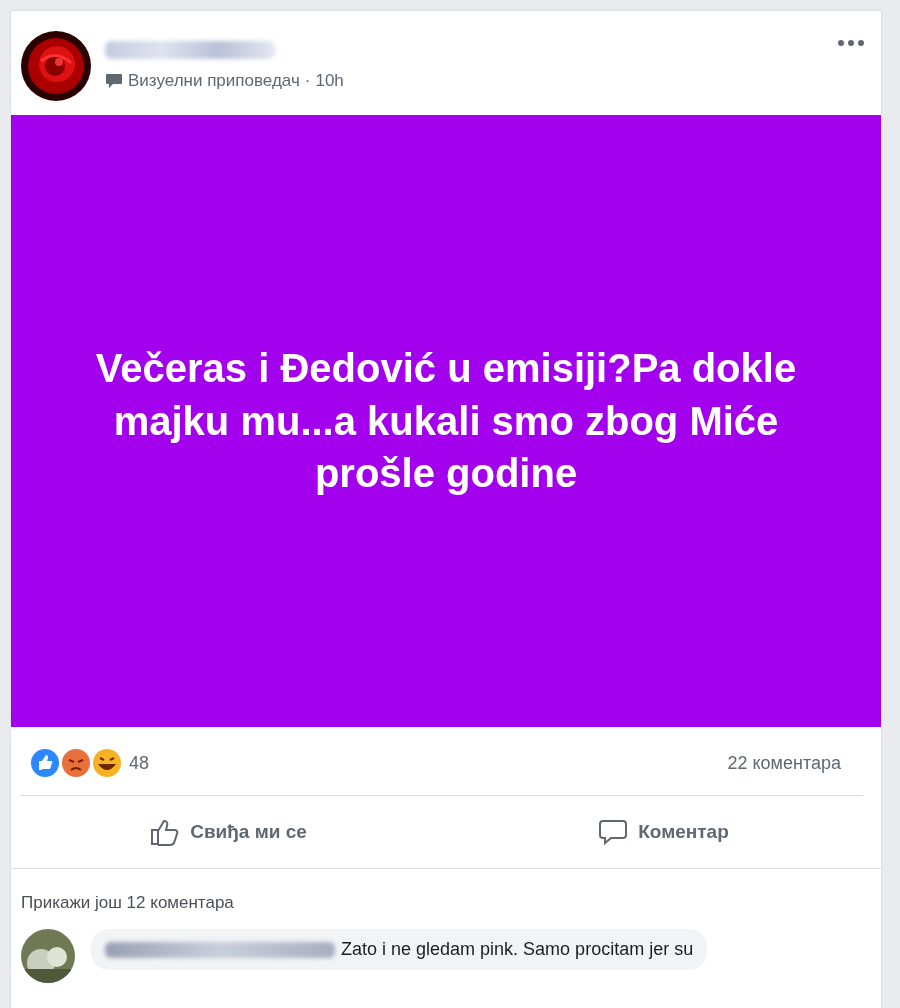  Describe the element at coordinates (165, 832) in the screenshot. I see `thumbs-up-icon` at that location.